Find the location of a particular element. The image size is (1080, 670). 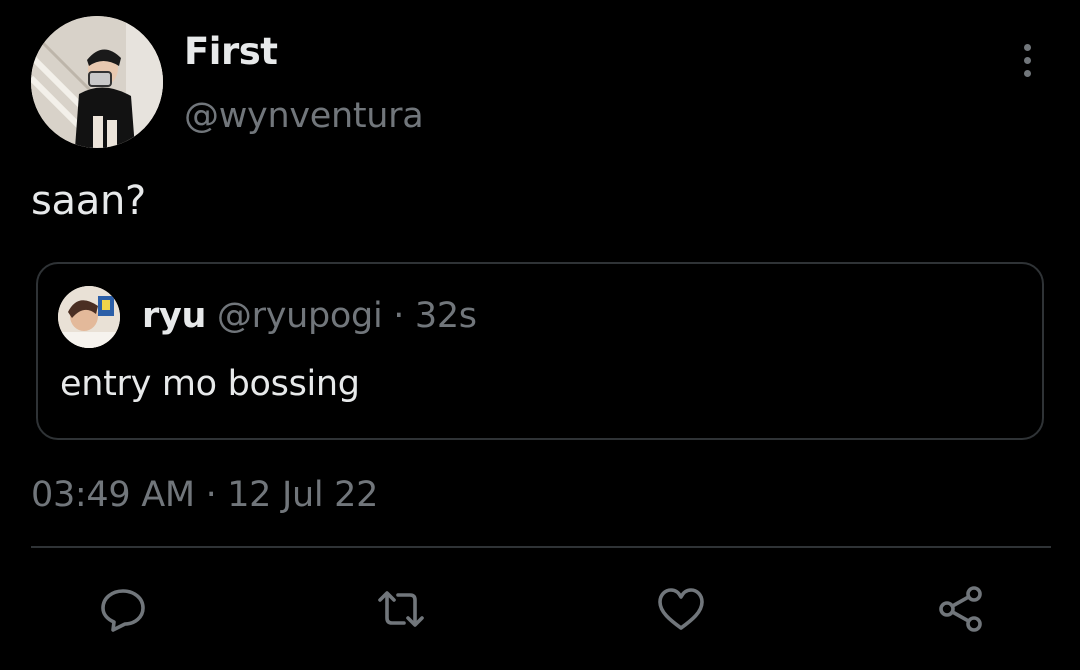

reply-icon is located at coordinates (123, 610).